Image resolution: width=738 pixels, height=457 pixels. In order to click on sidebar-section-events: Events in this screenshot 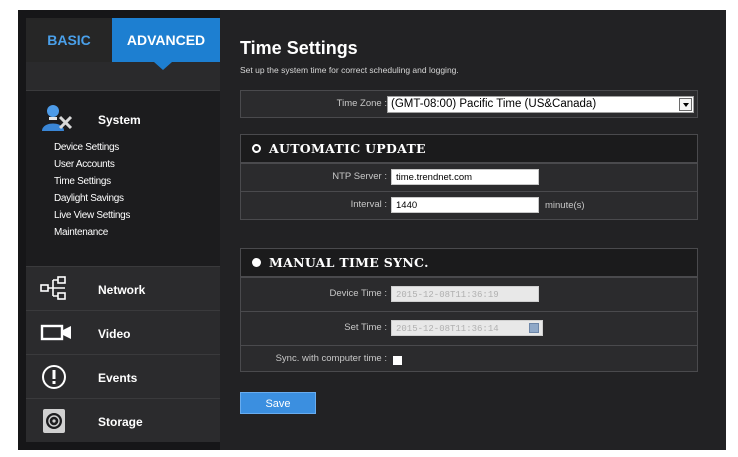, I will do `click(123, 376)`.